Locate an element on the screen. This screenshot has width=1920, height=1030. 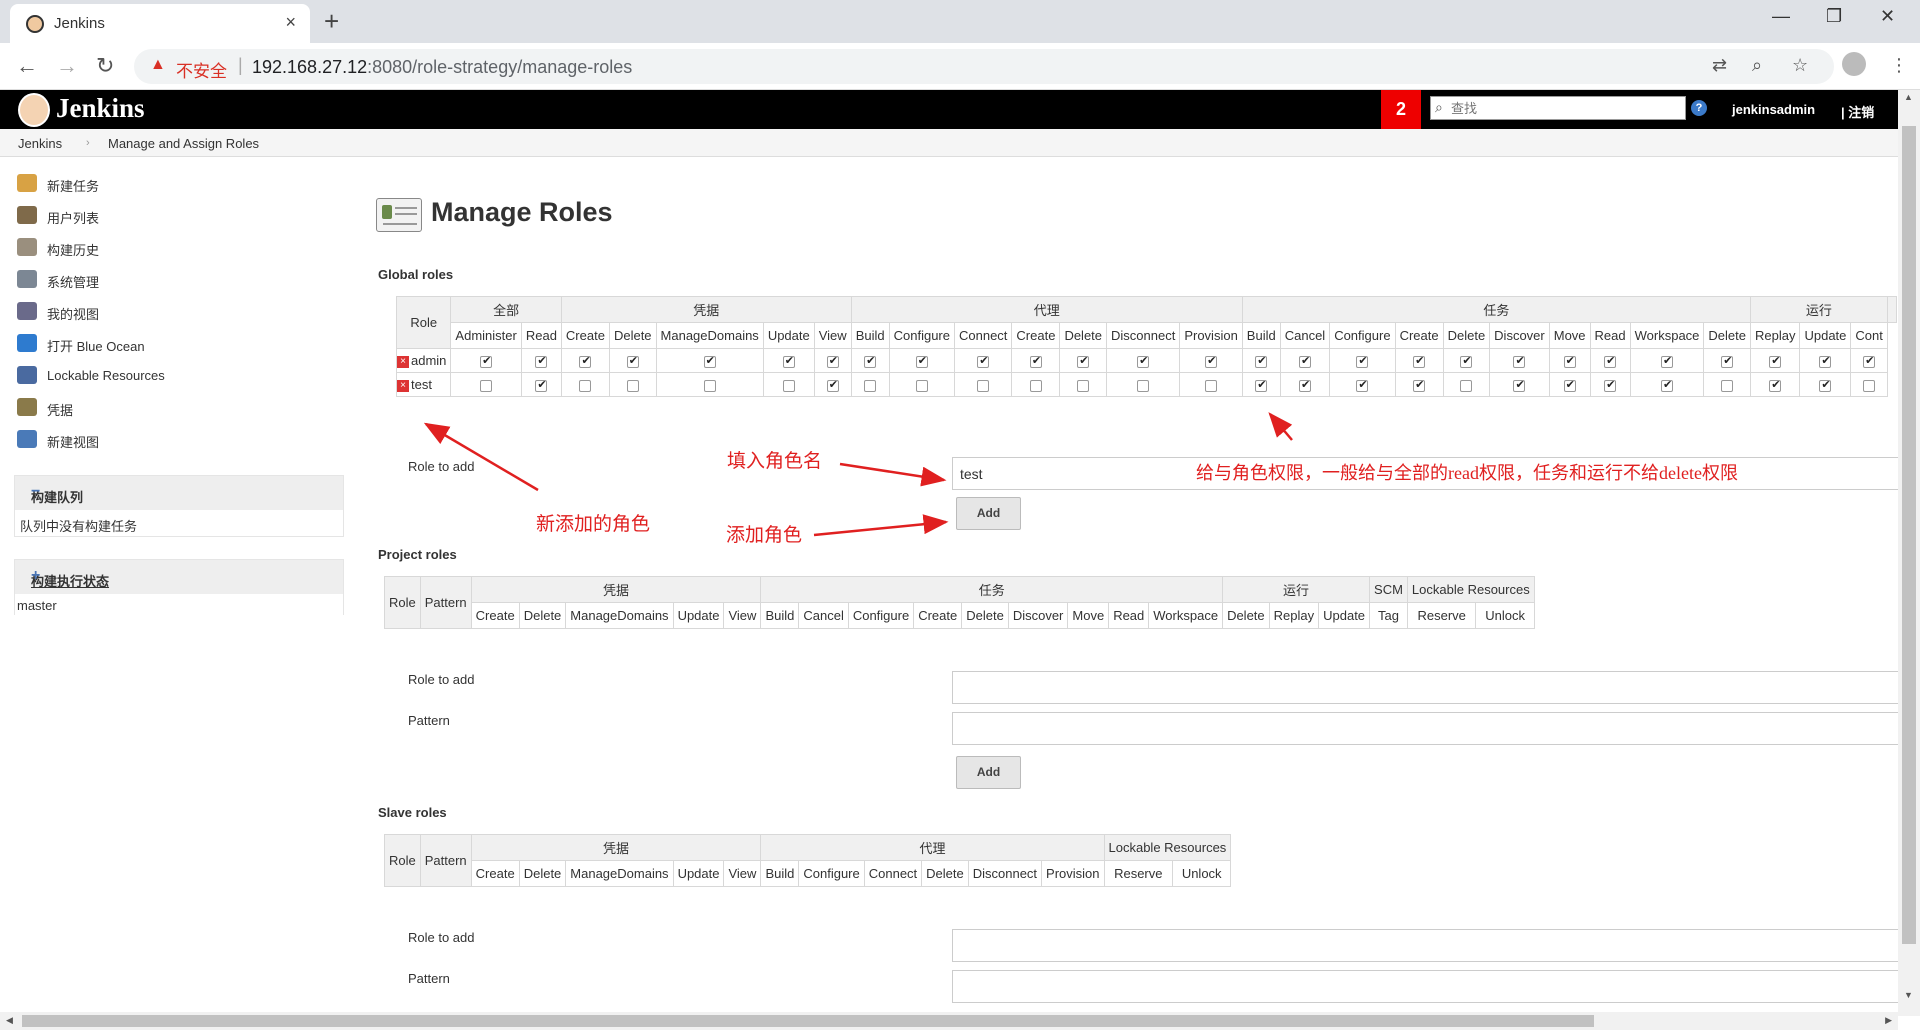
arrow-to-permissions is located at coordinates (1280, 426).